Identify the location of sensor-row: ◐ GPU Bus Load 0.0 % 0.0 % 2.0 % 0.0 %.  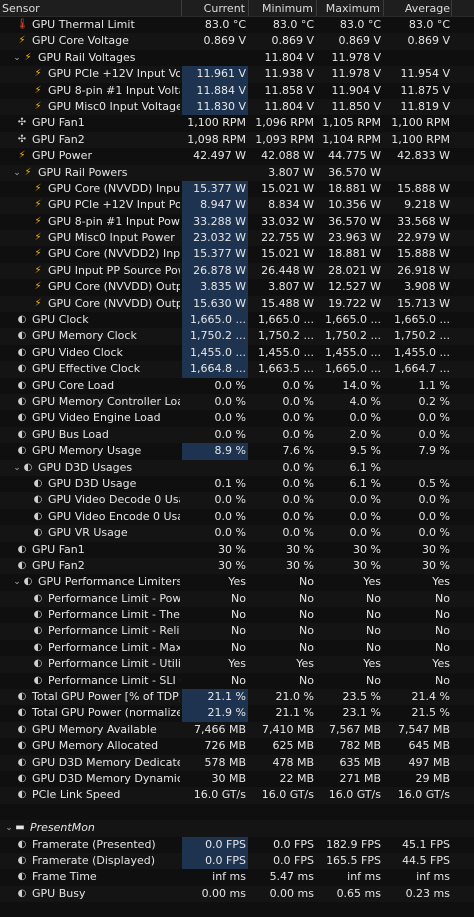
(237, 435).